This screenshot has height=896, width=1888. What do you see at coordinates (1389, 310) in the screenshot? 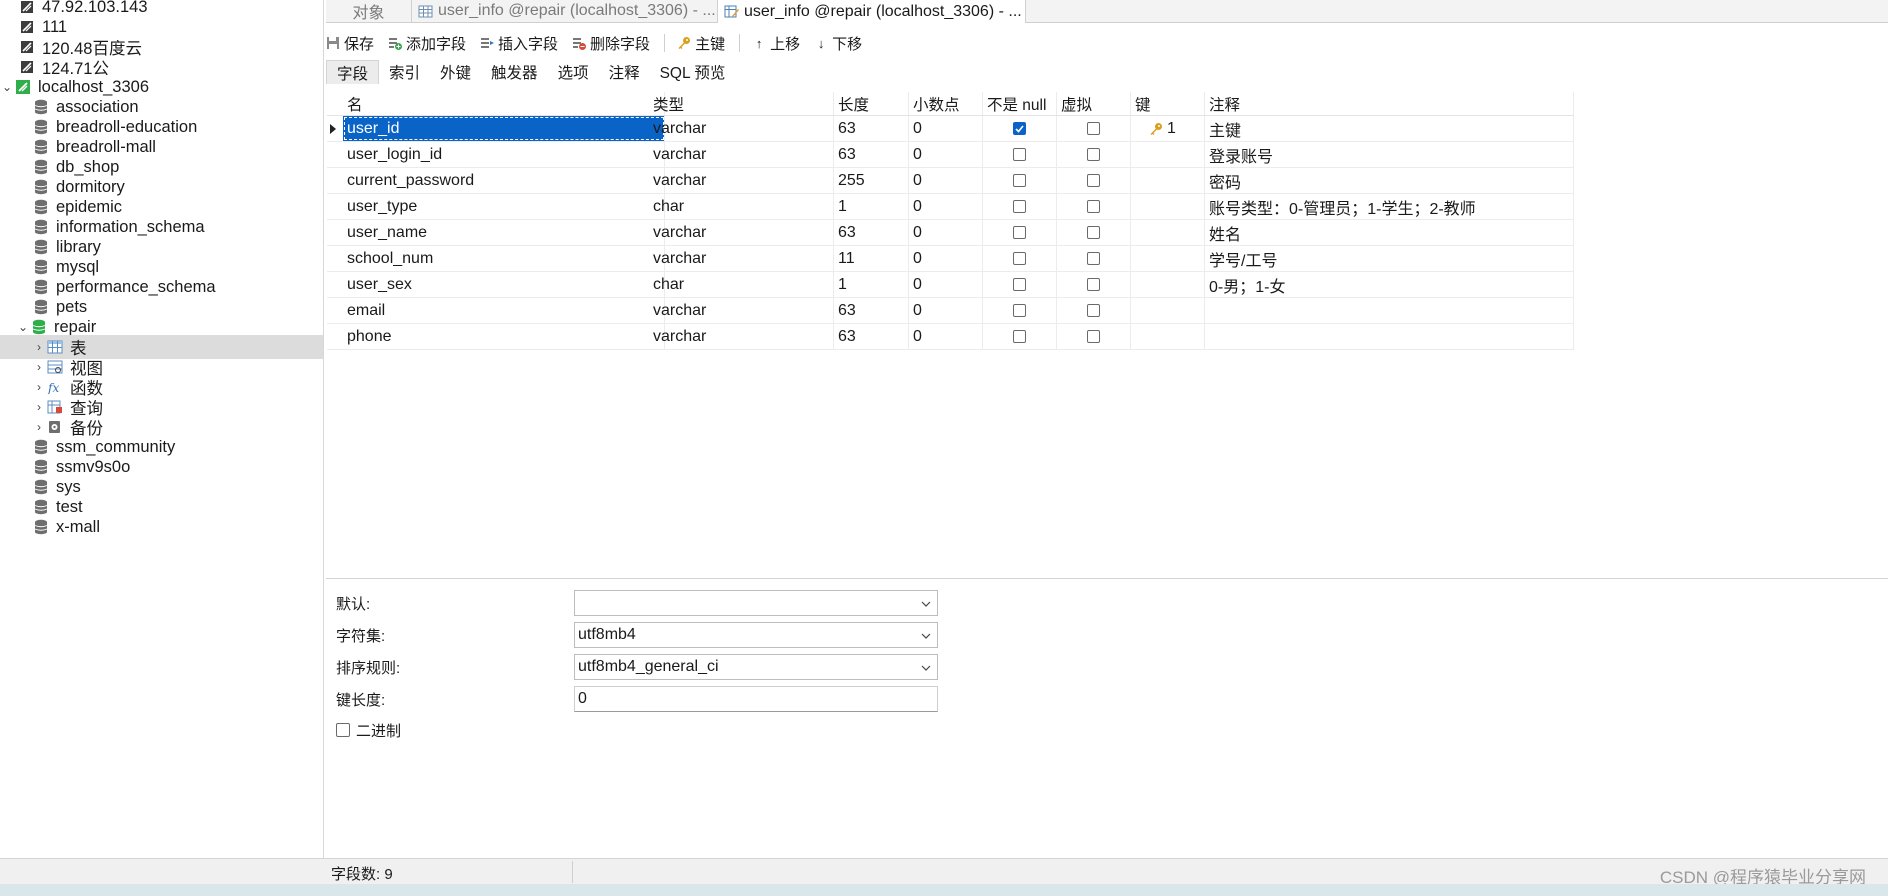
I see `field-comment-cell` at bounding box center [1389, 310].